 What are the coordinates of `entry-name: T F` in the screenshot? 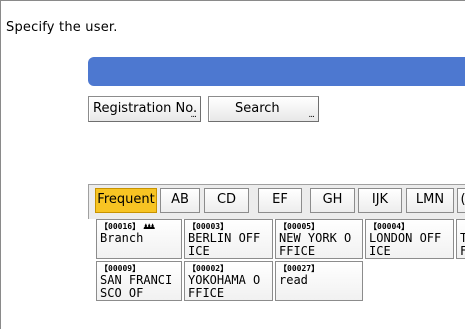 It's located at (462, 245).